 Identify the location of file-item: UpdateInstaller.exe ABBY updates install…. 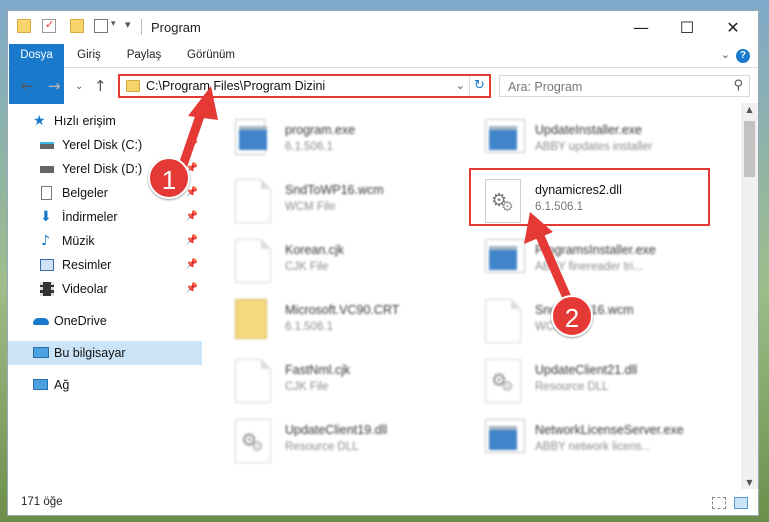
(580, 143).